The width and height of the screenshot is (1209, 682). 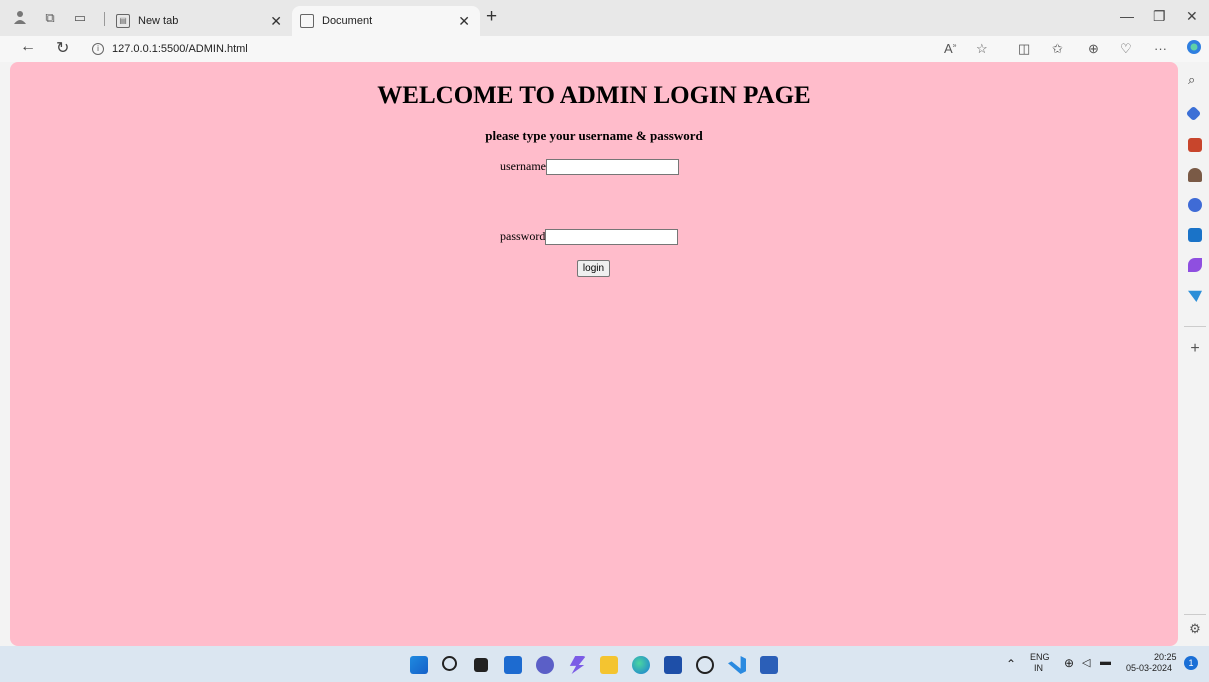 I want to click on windows-taskbar: ⌃ ENG IN ⊕ ◁ ▬ 20:25 05-03-2024 1, so click(x=604, y=664).